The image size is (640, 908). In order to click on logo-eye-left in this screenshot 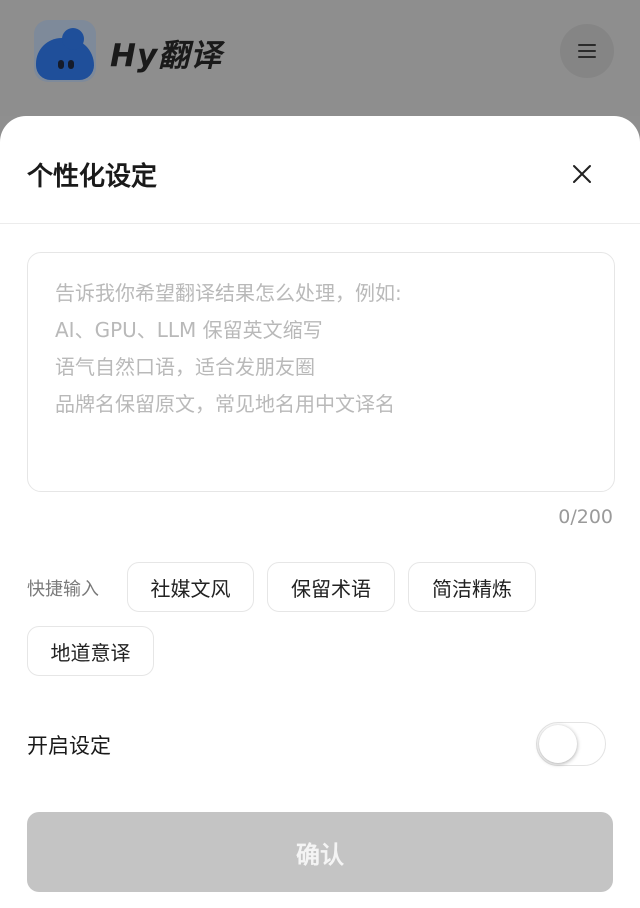, I will do `click(61, 64)`.